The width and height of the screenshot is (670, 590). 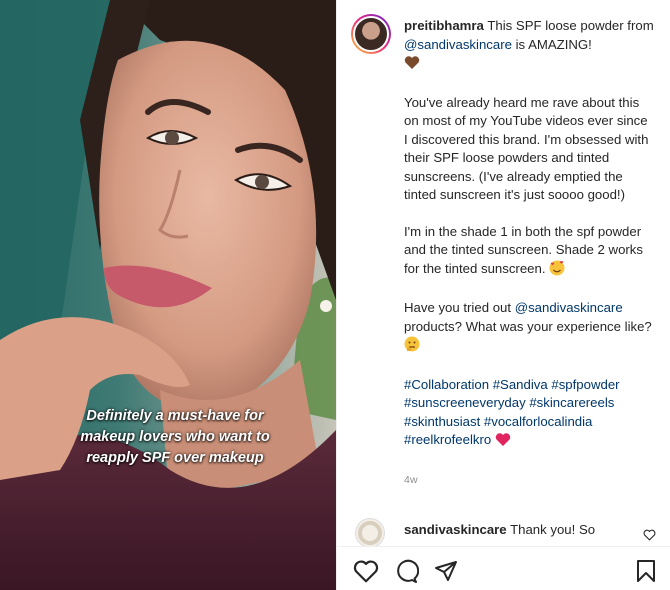 I want to click on like-heart-icon, so click(x=366, y=573).